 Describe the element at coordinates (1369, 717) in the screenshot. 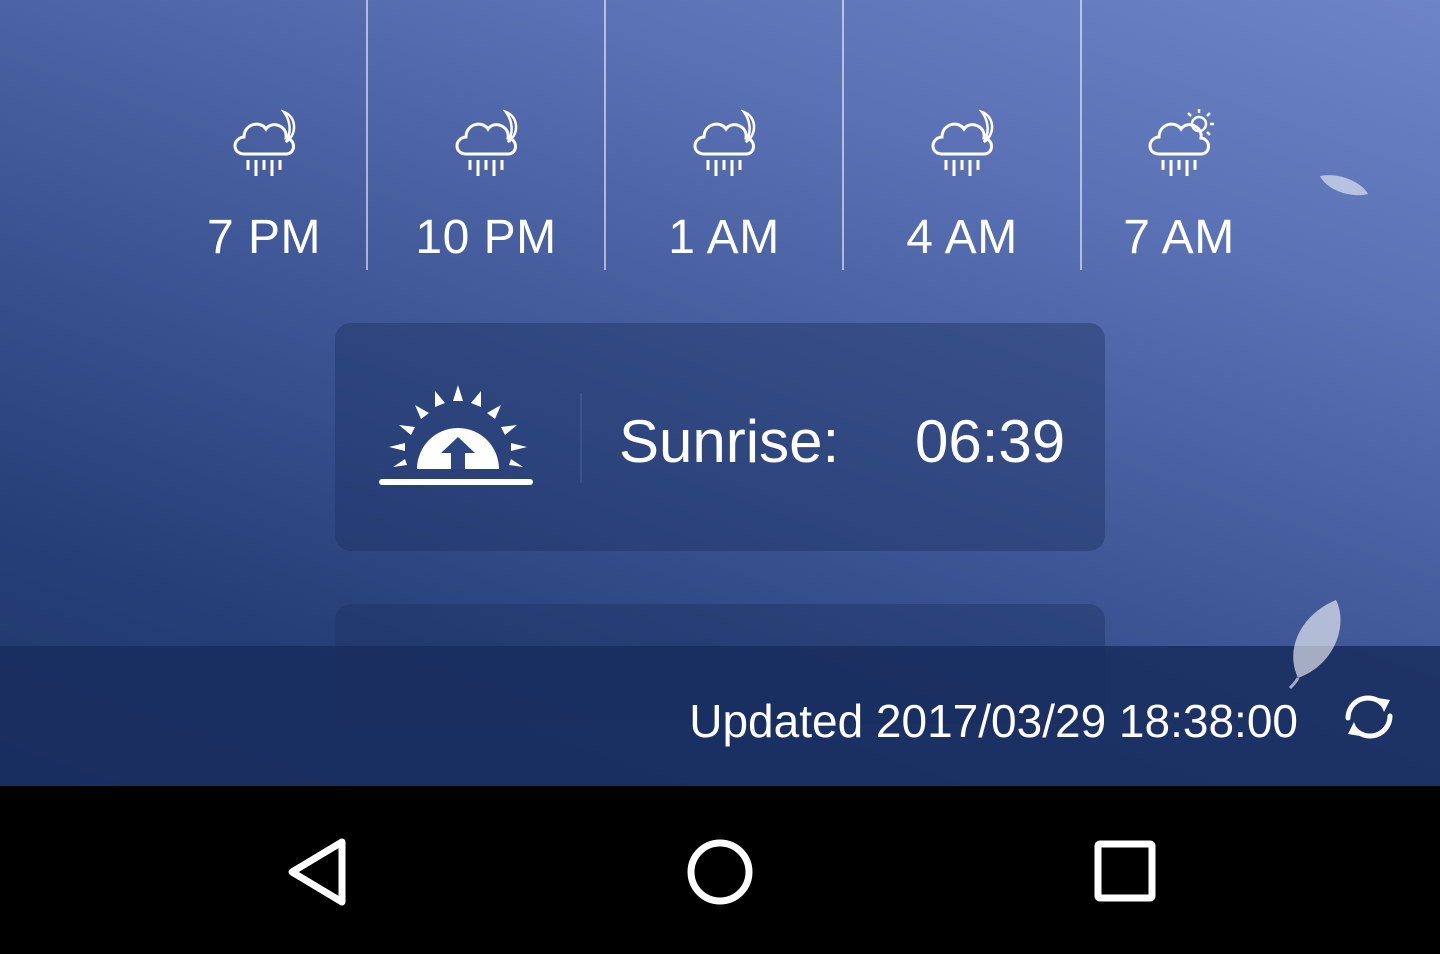

I see `refresh-icon` at that location.